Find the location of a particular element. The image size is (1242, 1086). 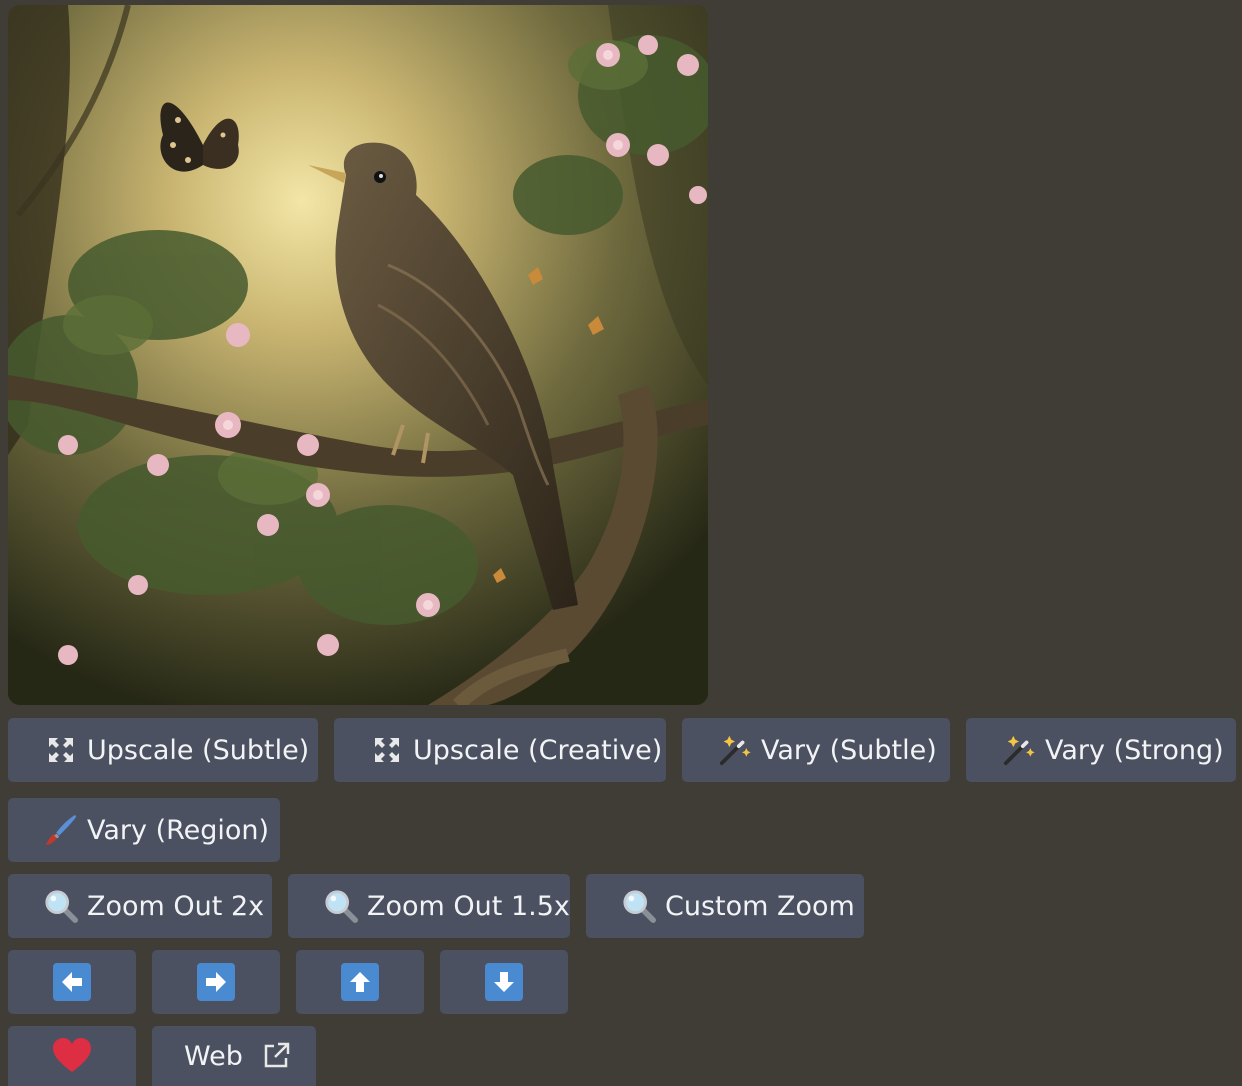

zoom-out-2x-label: Zoom Out 2x is located at coordinates (176, 906).